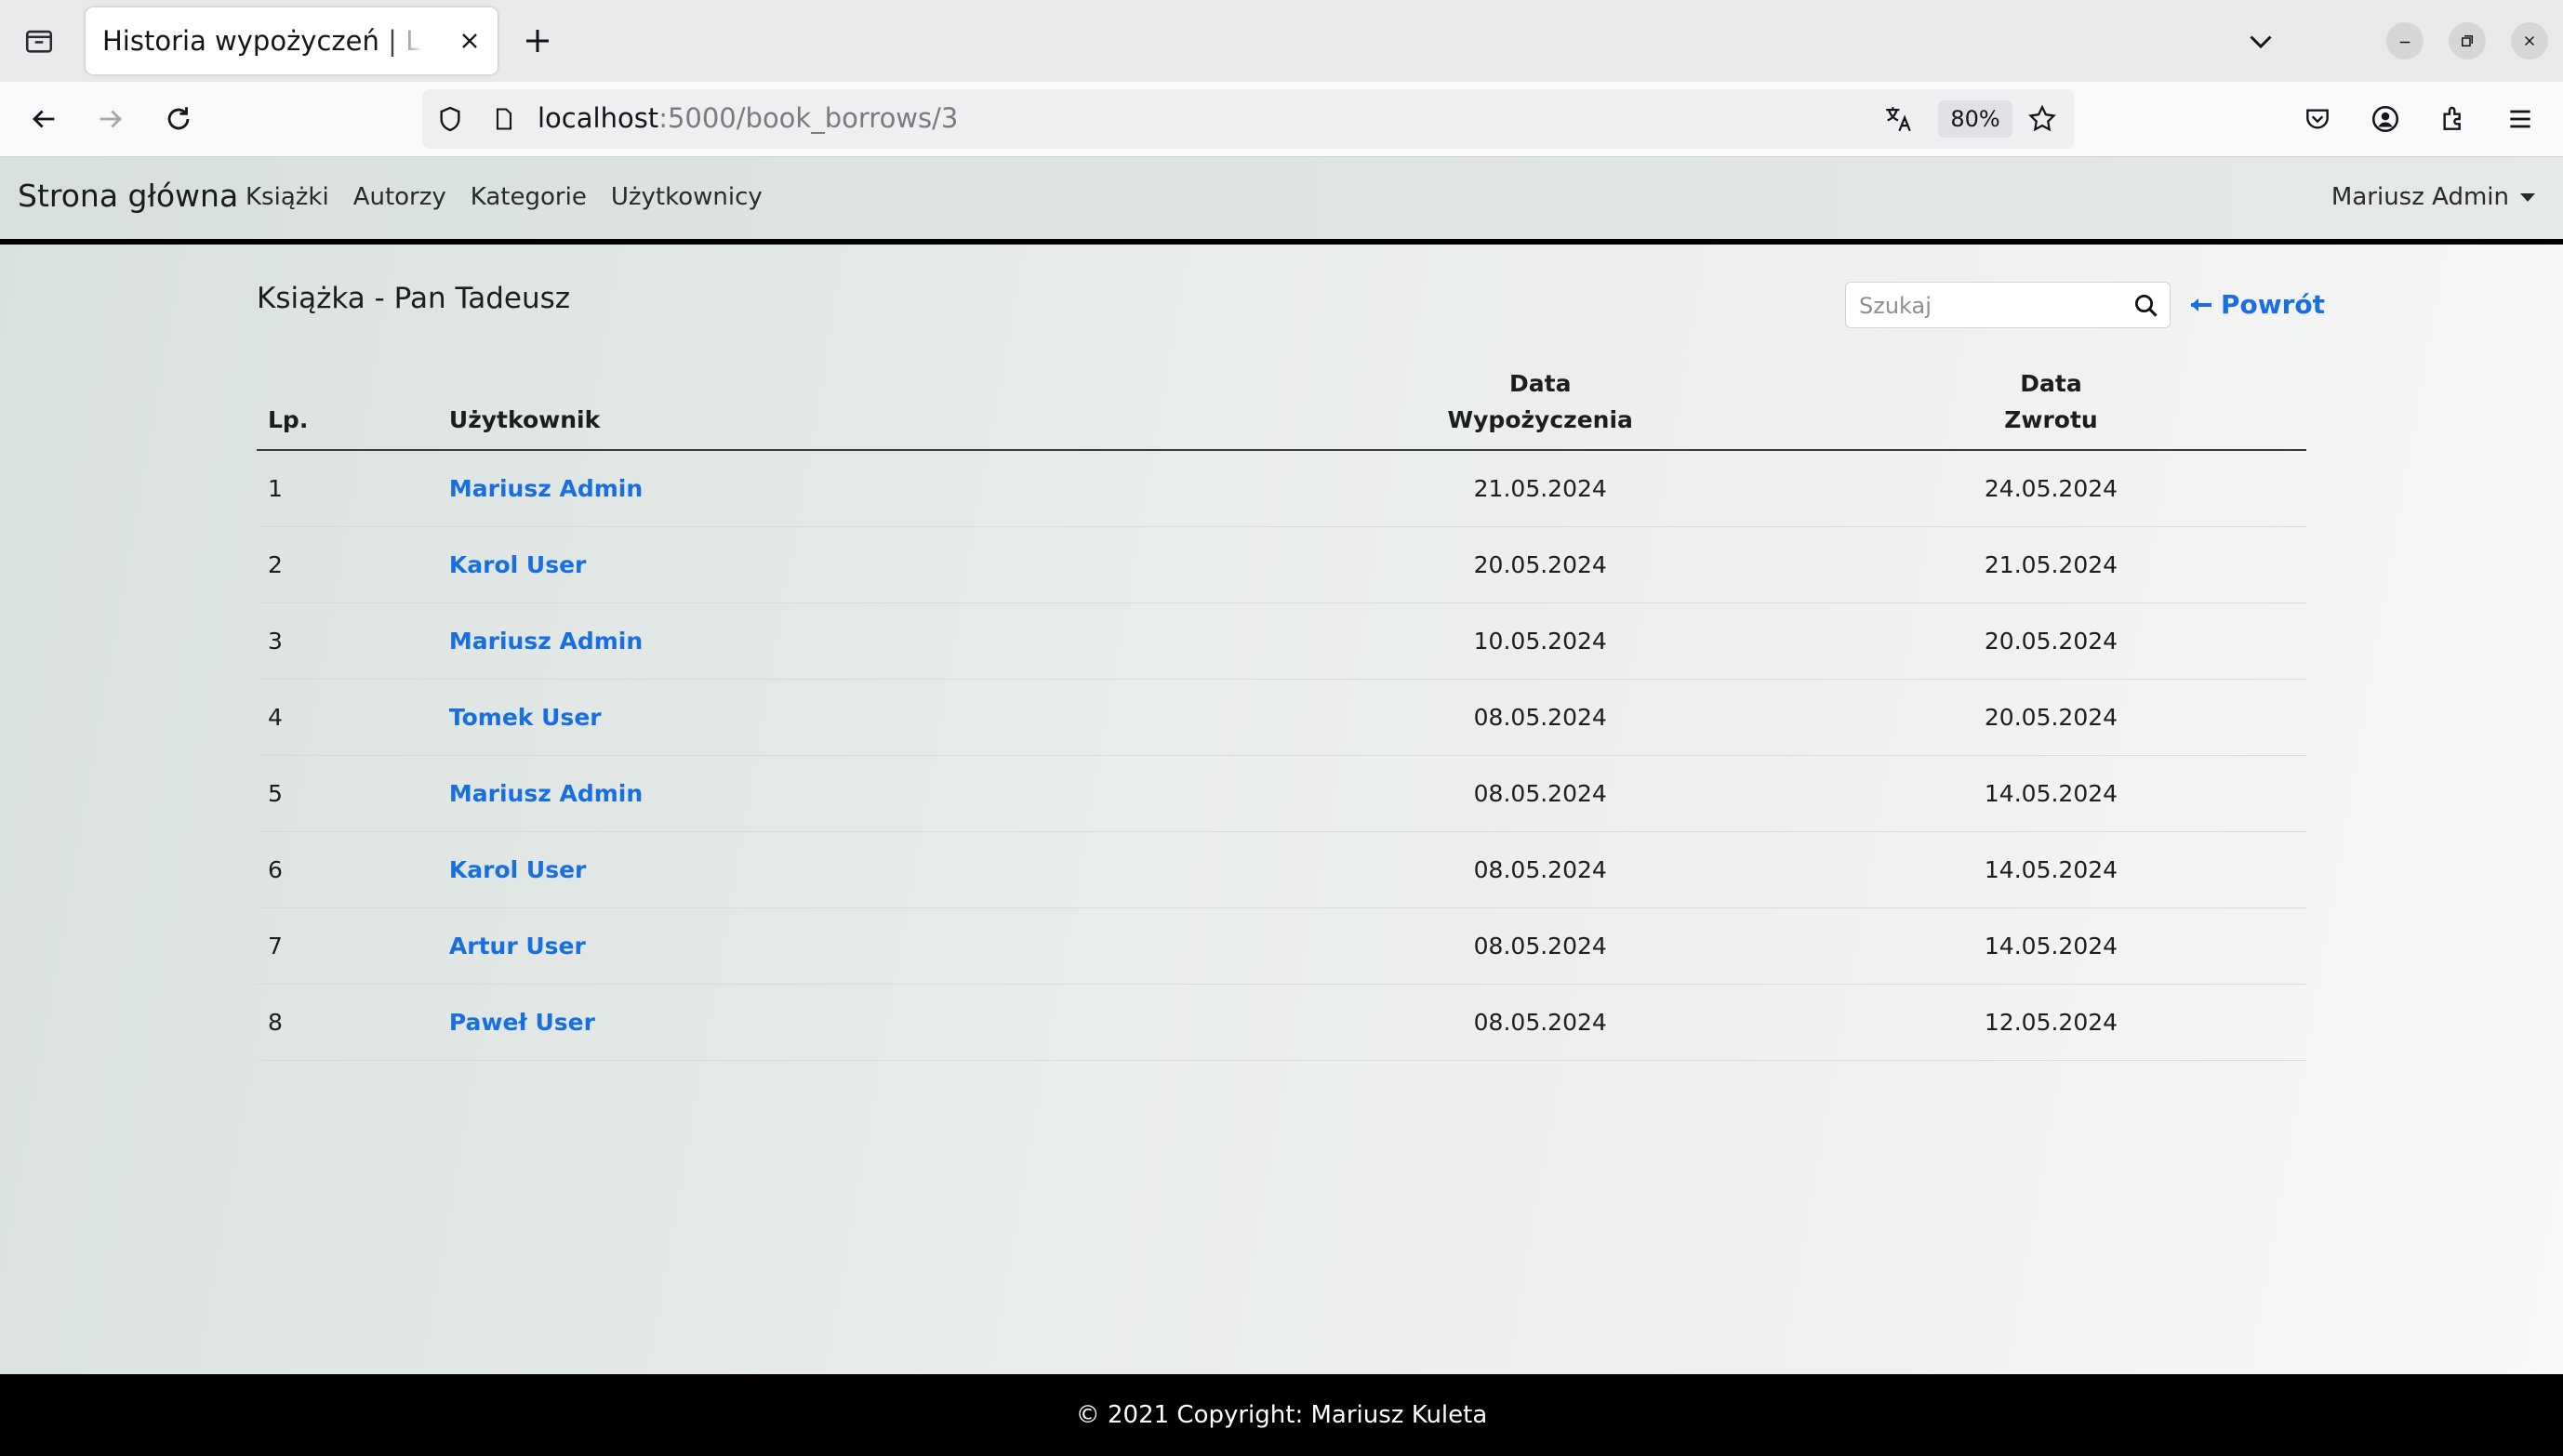 The height and width of the screenshot is (1456, 2563). What do you see at coordinates (1994, 306) in the screenshot?
I see `search-input` at bounding box center [1994, 306].